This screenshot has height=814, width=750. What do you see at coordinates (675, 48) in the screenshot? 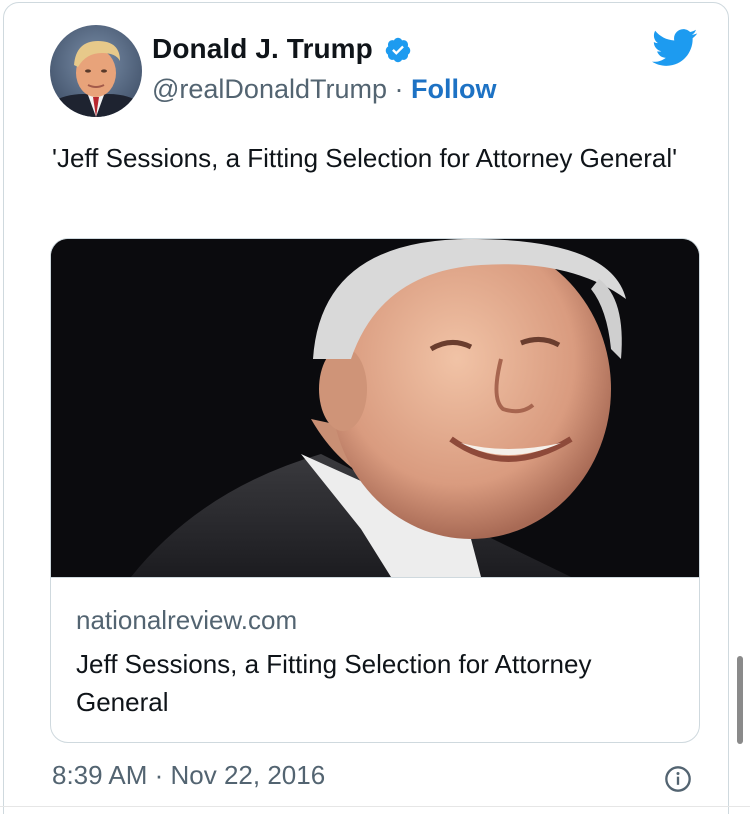
I see `twitter-bird-icon` at bounding box center [675, 48].